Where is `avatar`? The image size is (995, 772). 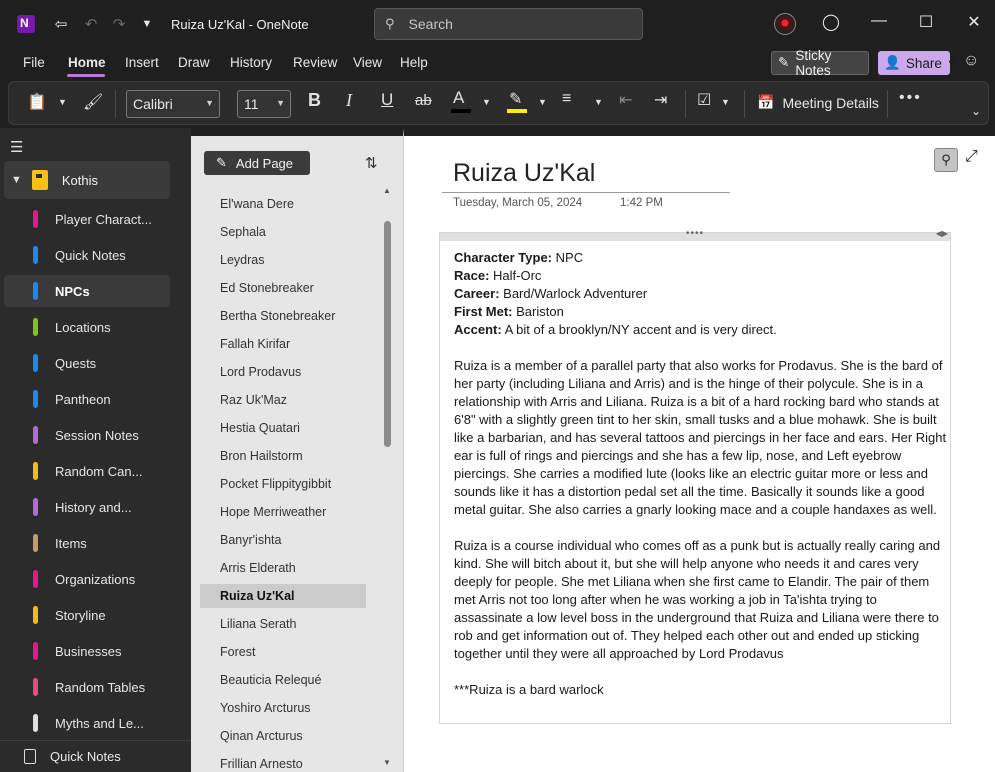
avatar is located at coordinates (785, 24).